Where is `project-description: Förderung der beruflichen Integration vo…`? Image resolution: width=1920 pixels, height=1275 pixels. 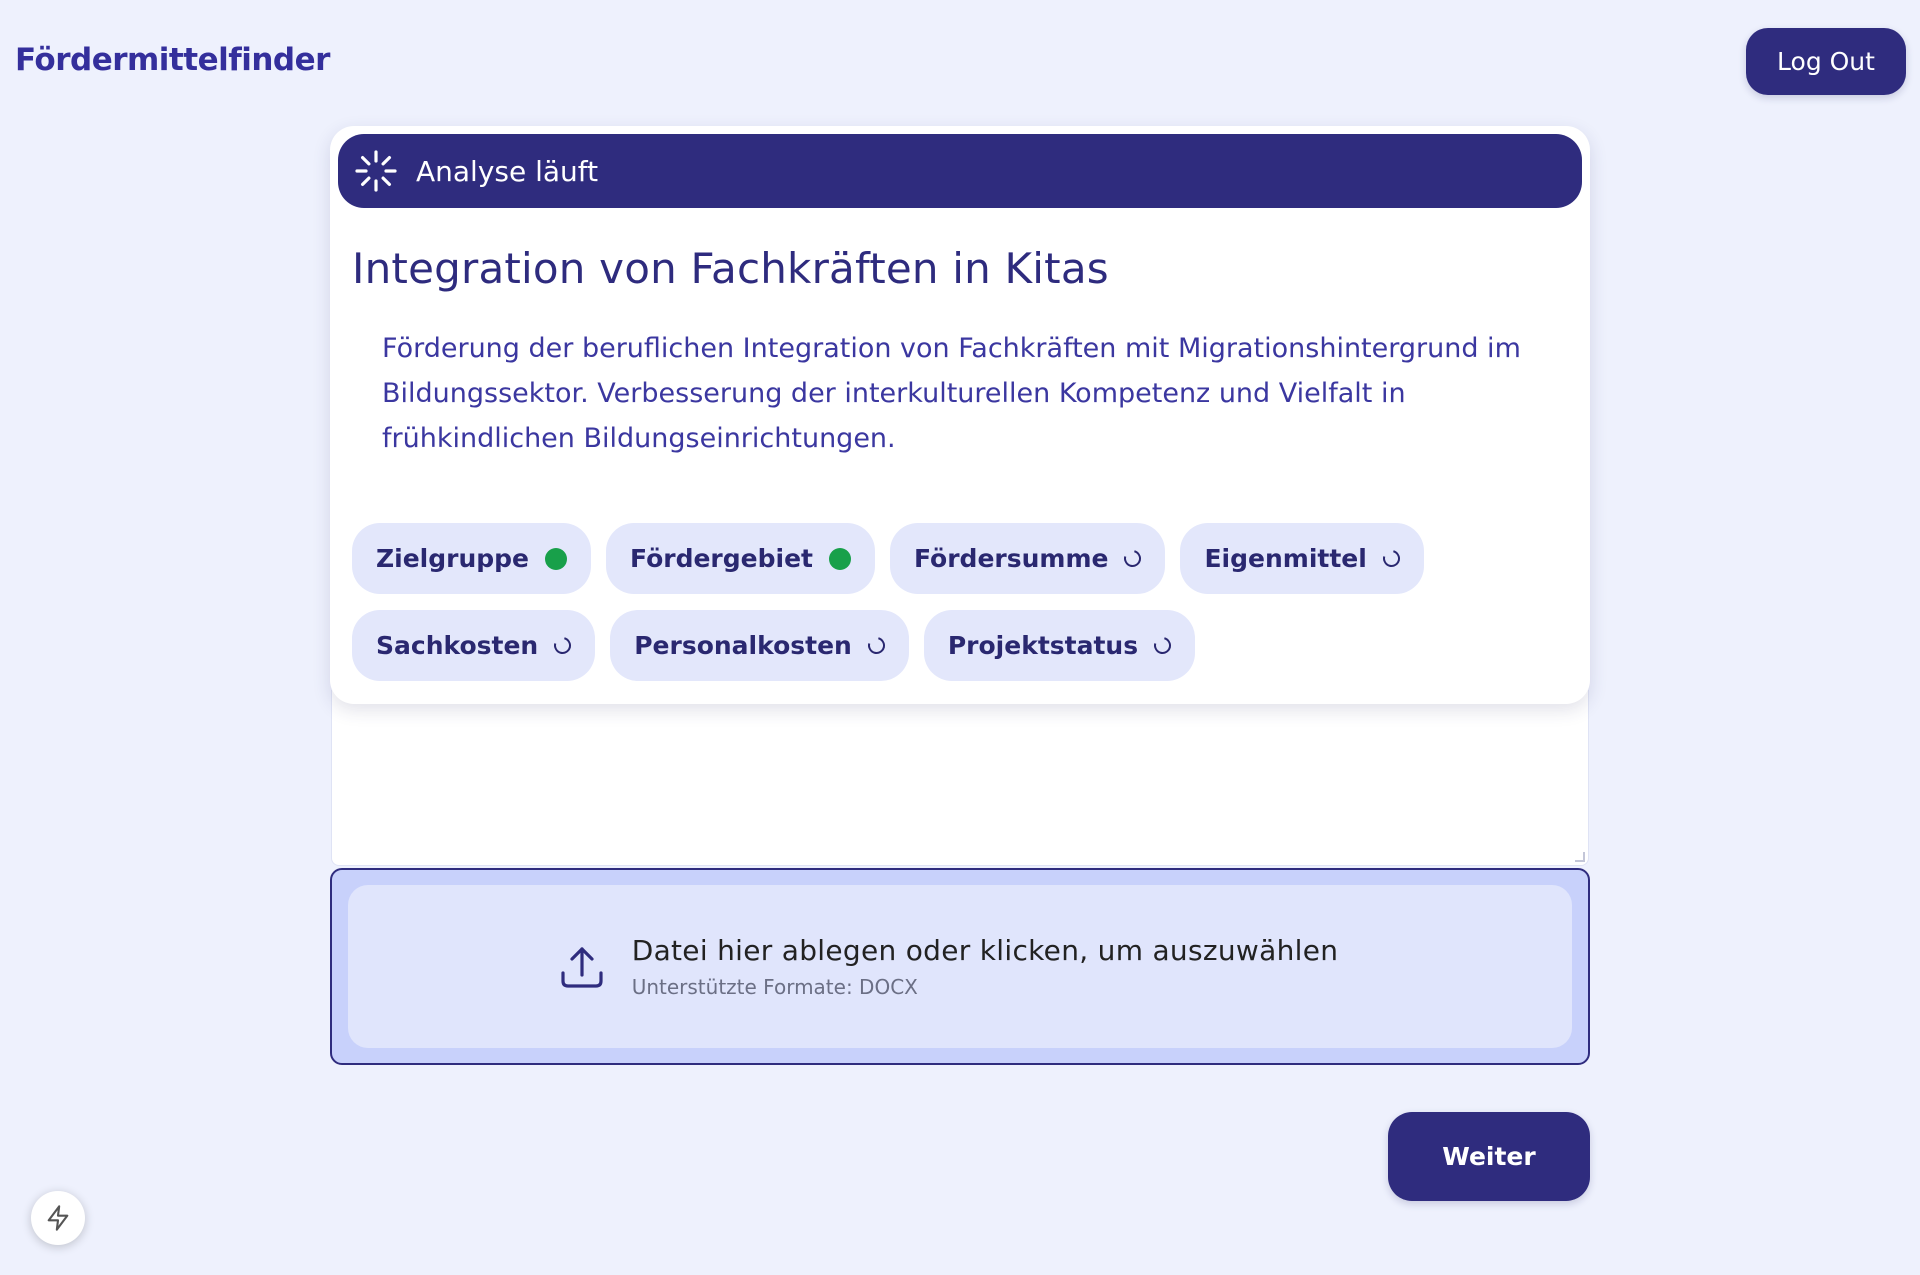 project-description: Förderung der beruflichen Integration vo… is located at coordinates (951, 393).